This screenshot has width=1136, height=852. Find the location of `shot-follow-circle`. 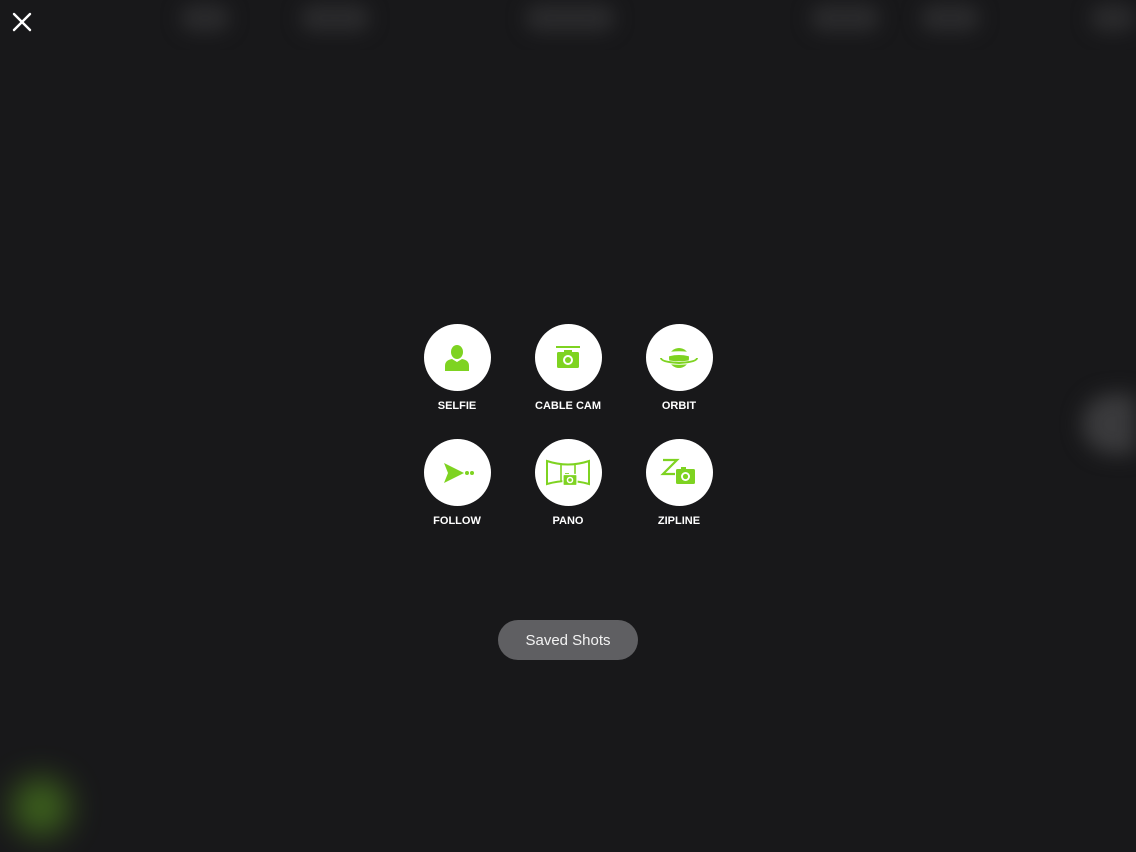

shot-follow-circle is located at coordinates (457, 472).